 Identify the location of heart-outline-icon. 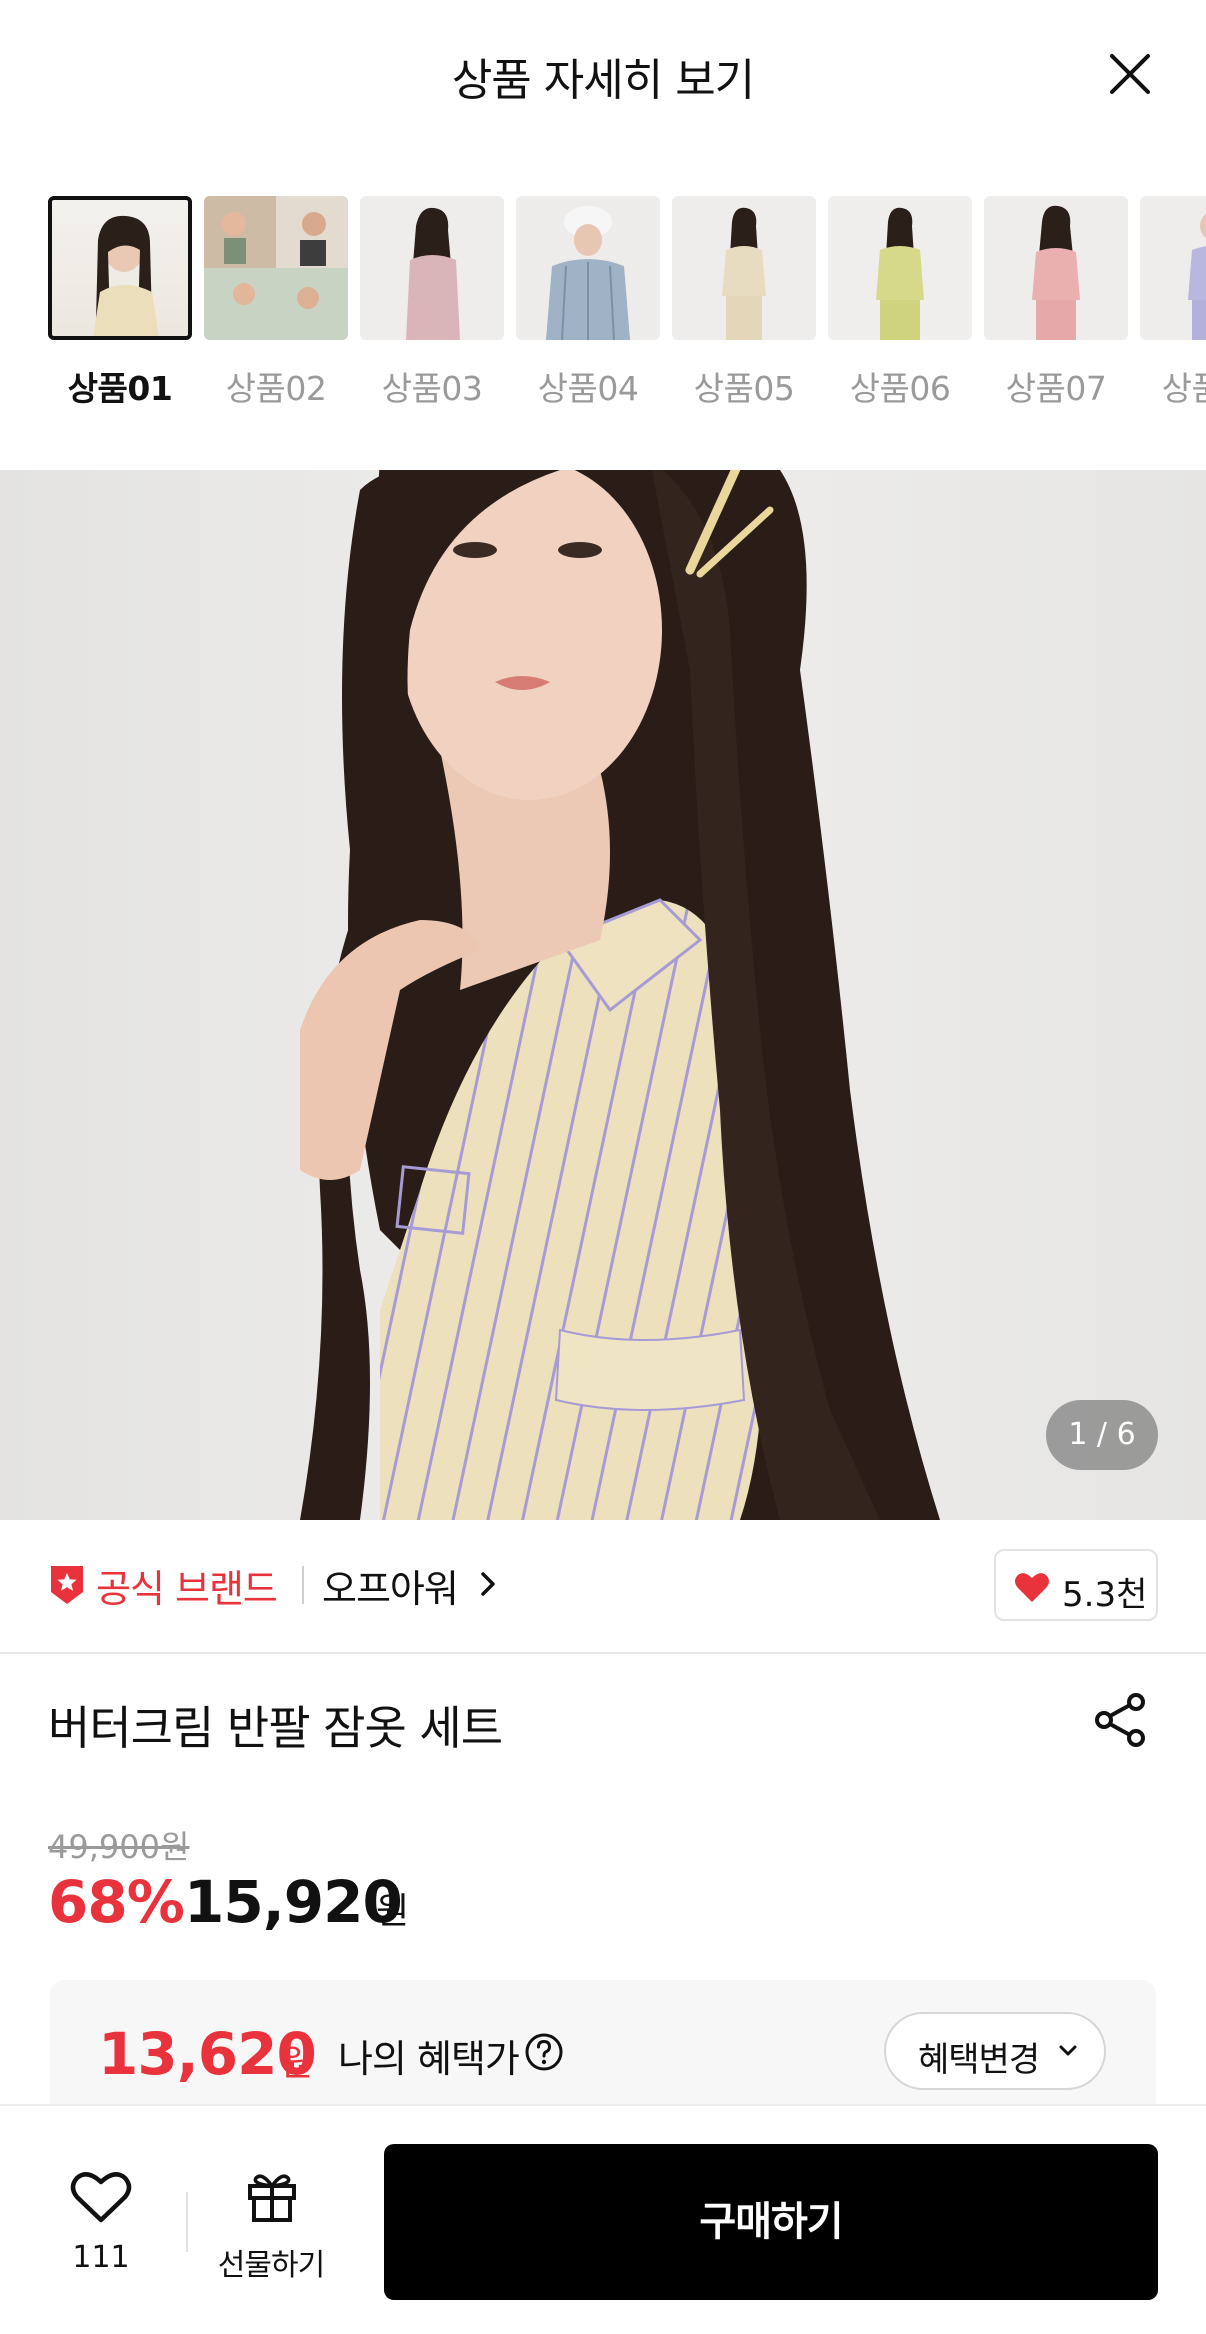
(101, 2197).